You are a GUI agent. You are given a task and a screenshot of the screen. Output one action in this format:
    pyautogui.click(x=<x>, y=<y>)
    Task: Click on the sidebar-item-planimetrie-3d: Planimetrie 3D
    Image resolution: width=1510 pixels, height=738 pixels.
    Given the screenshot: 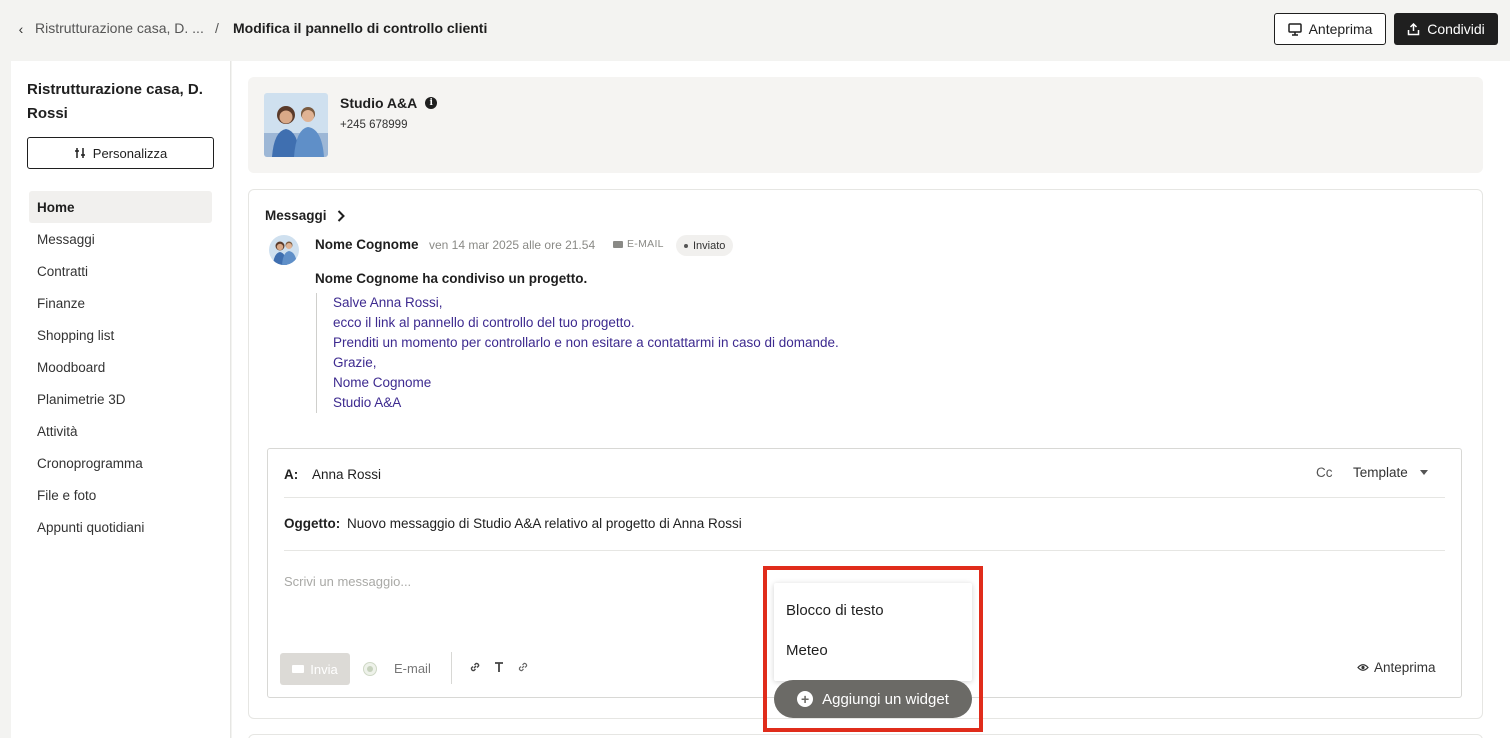 What is the action you would take?
    pyautogui.click(x=120, y=399)
    